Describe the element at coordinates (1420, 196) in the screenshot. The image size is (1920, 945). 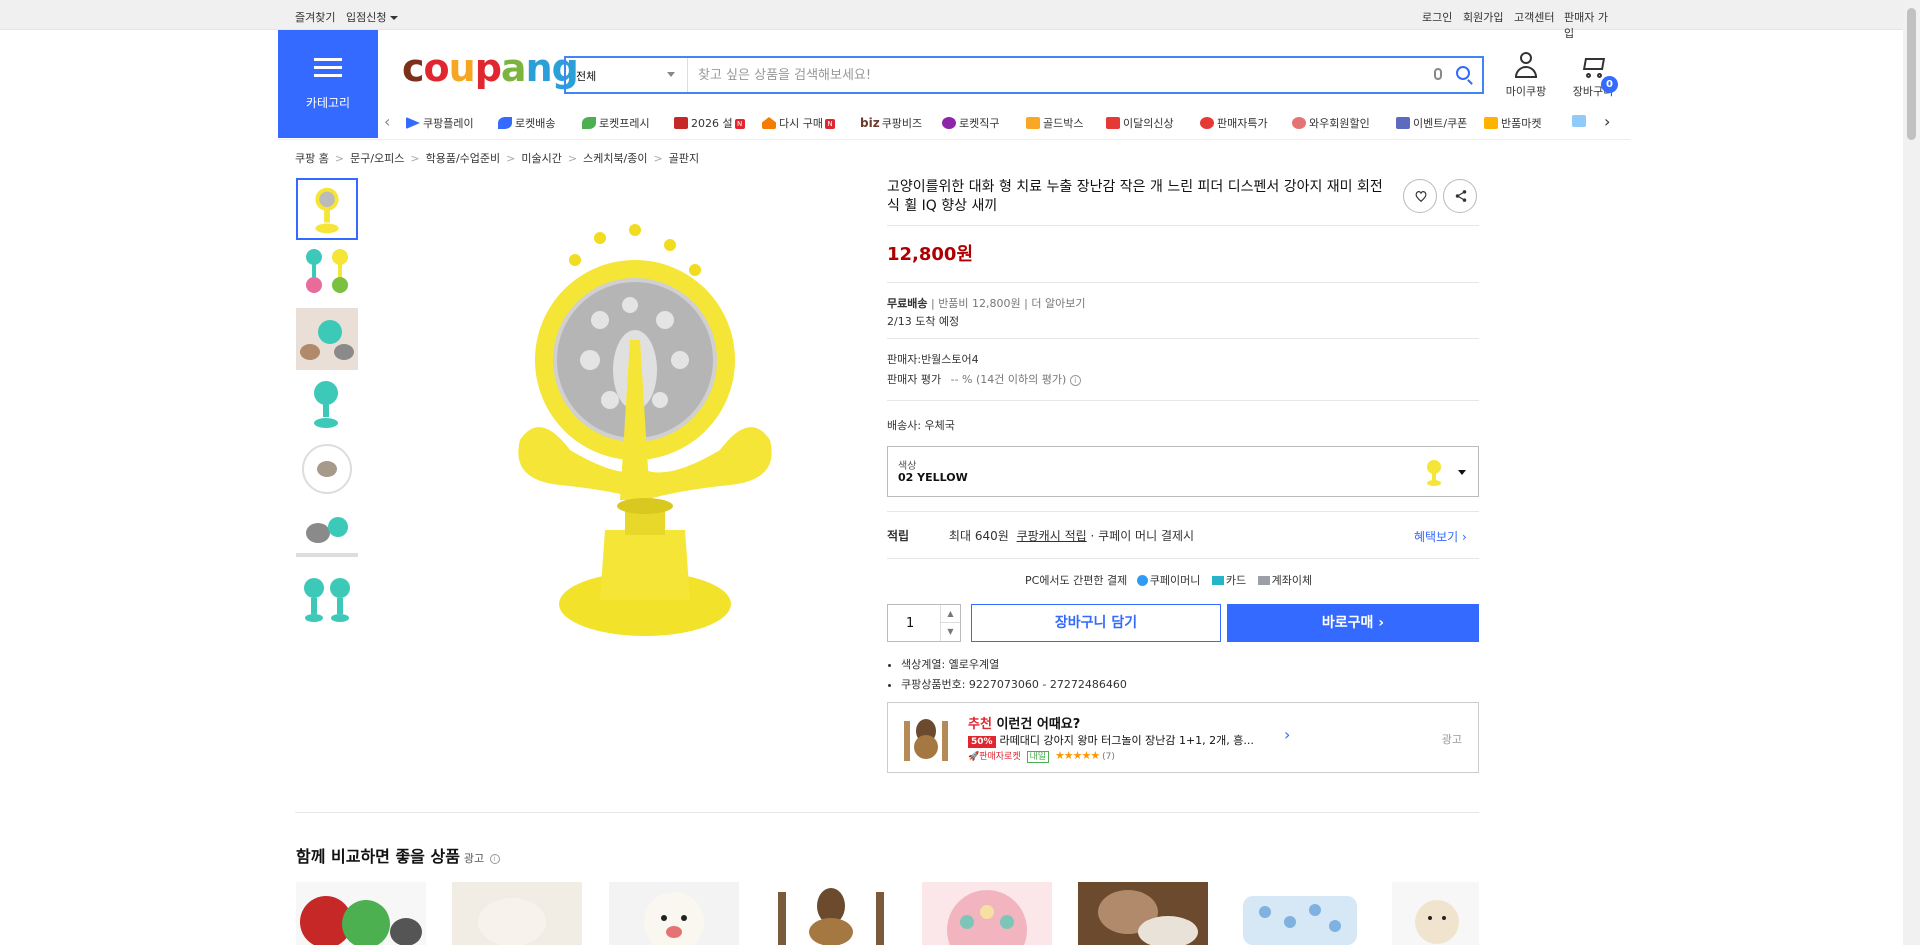
I see `wishlist-button` at that location.